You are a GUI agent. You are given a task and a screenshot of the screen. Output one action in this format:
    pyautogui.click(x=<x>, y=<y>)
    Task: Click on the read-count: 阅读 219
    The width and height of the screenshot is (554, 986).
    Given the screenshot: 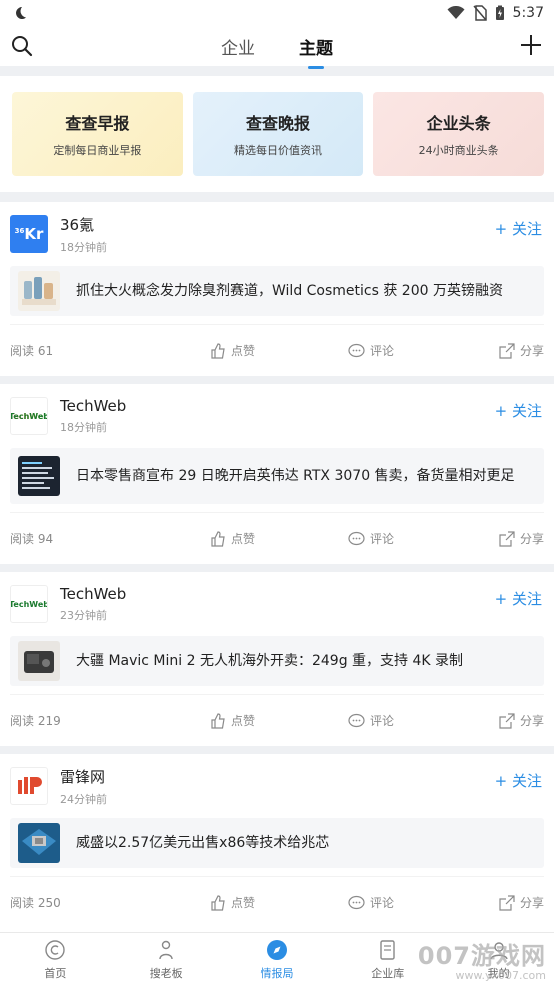 What is the action you would take?
    pyautogui.click(x=35, y=721)
    